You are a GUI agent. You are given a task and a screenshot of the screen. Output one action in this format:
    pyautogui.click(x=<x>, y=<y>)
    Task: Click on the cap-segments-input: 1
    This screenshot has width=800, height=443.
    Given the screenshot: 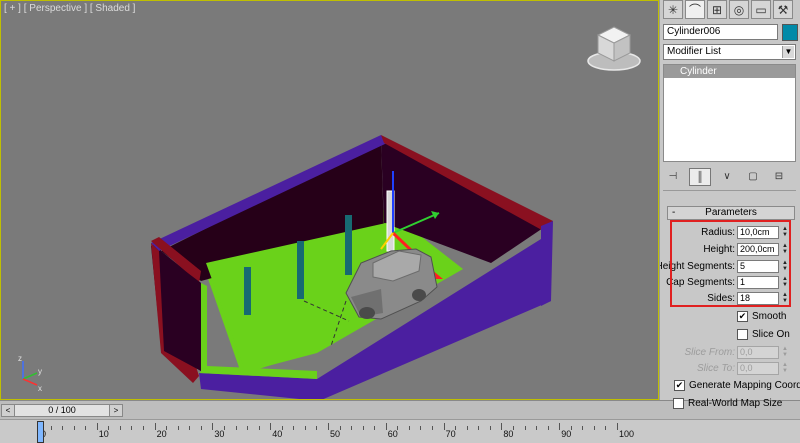 What is the action you would take?
    pyautogui.click(x=758, y=282)
    